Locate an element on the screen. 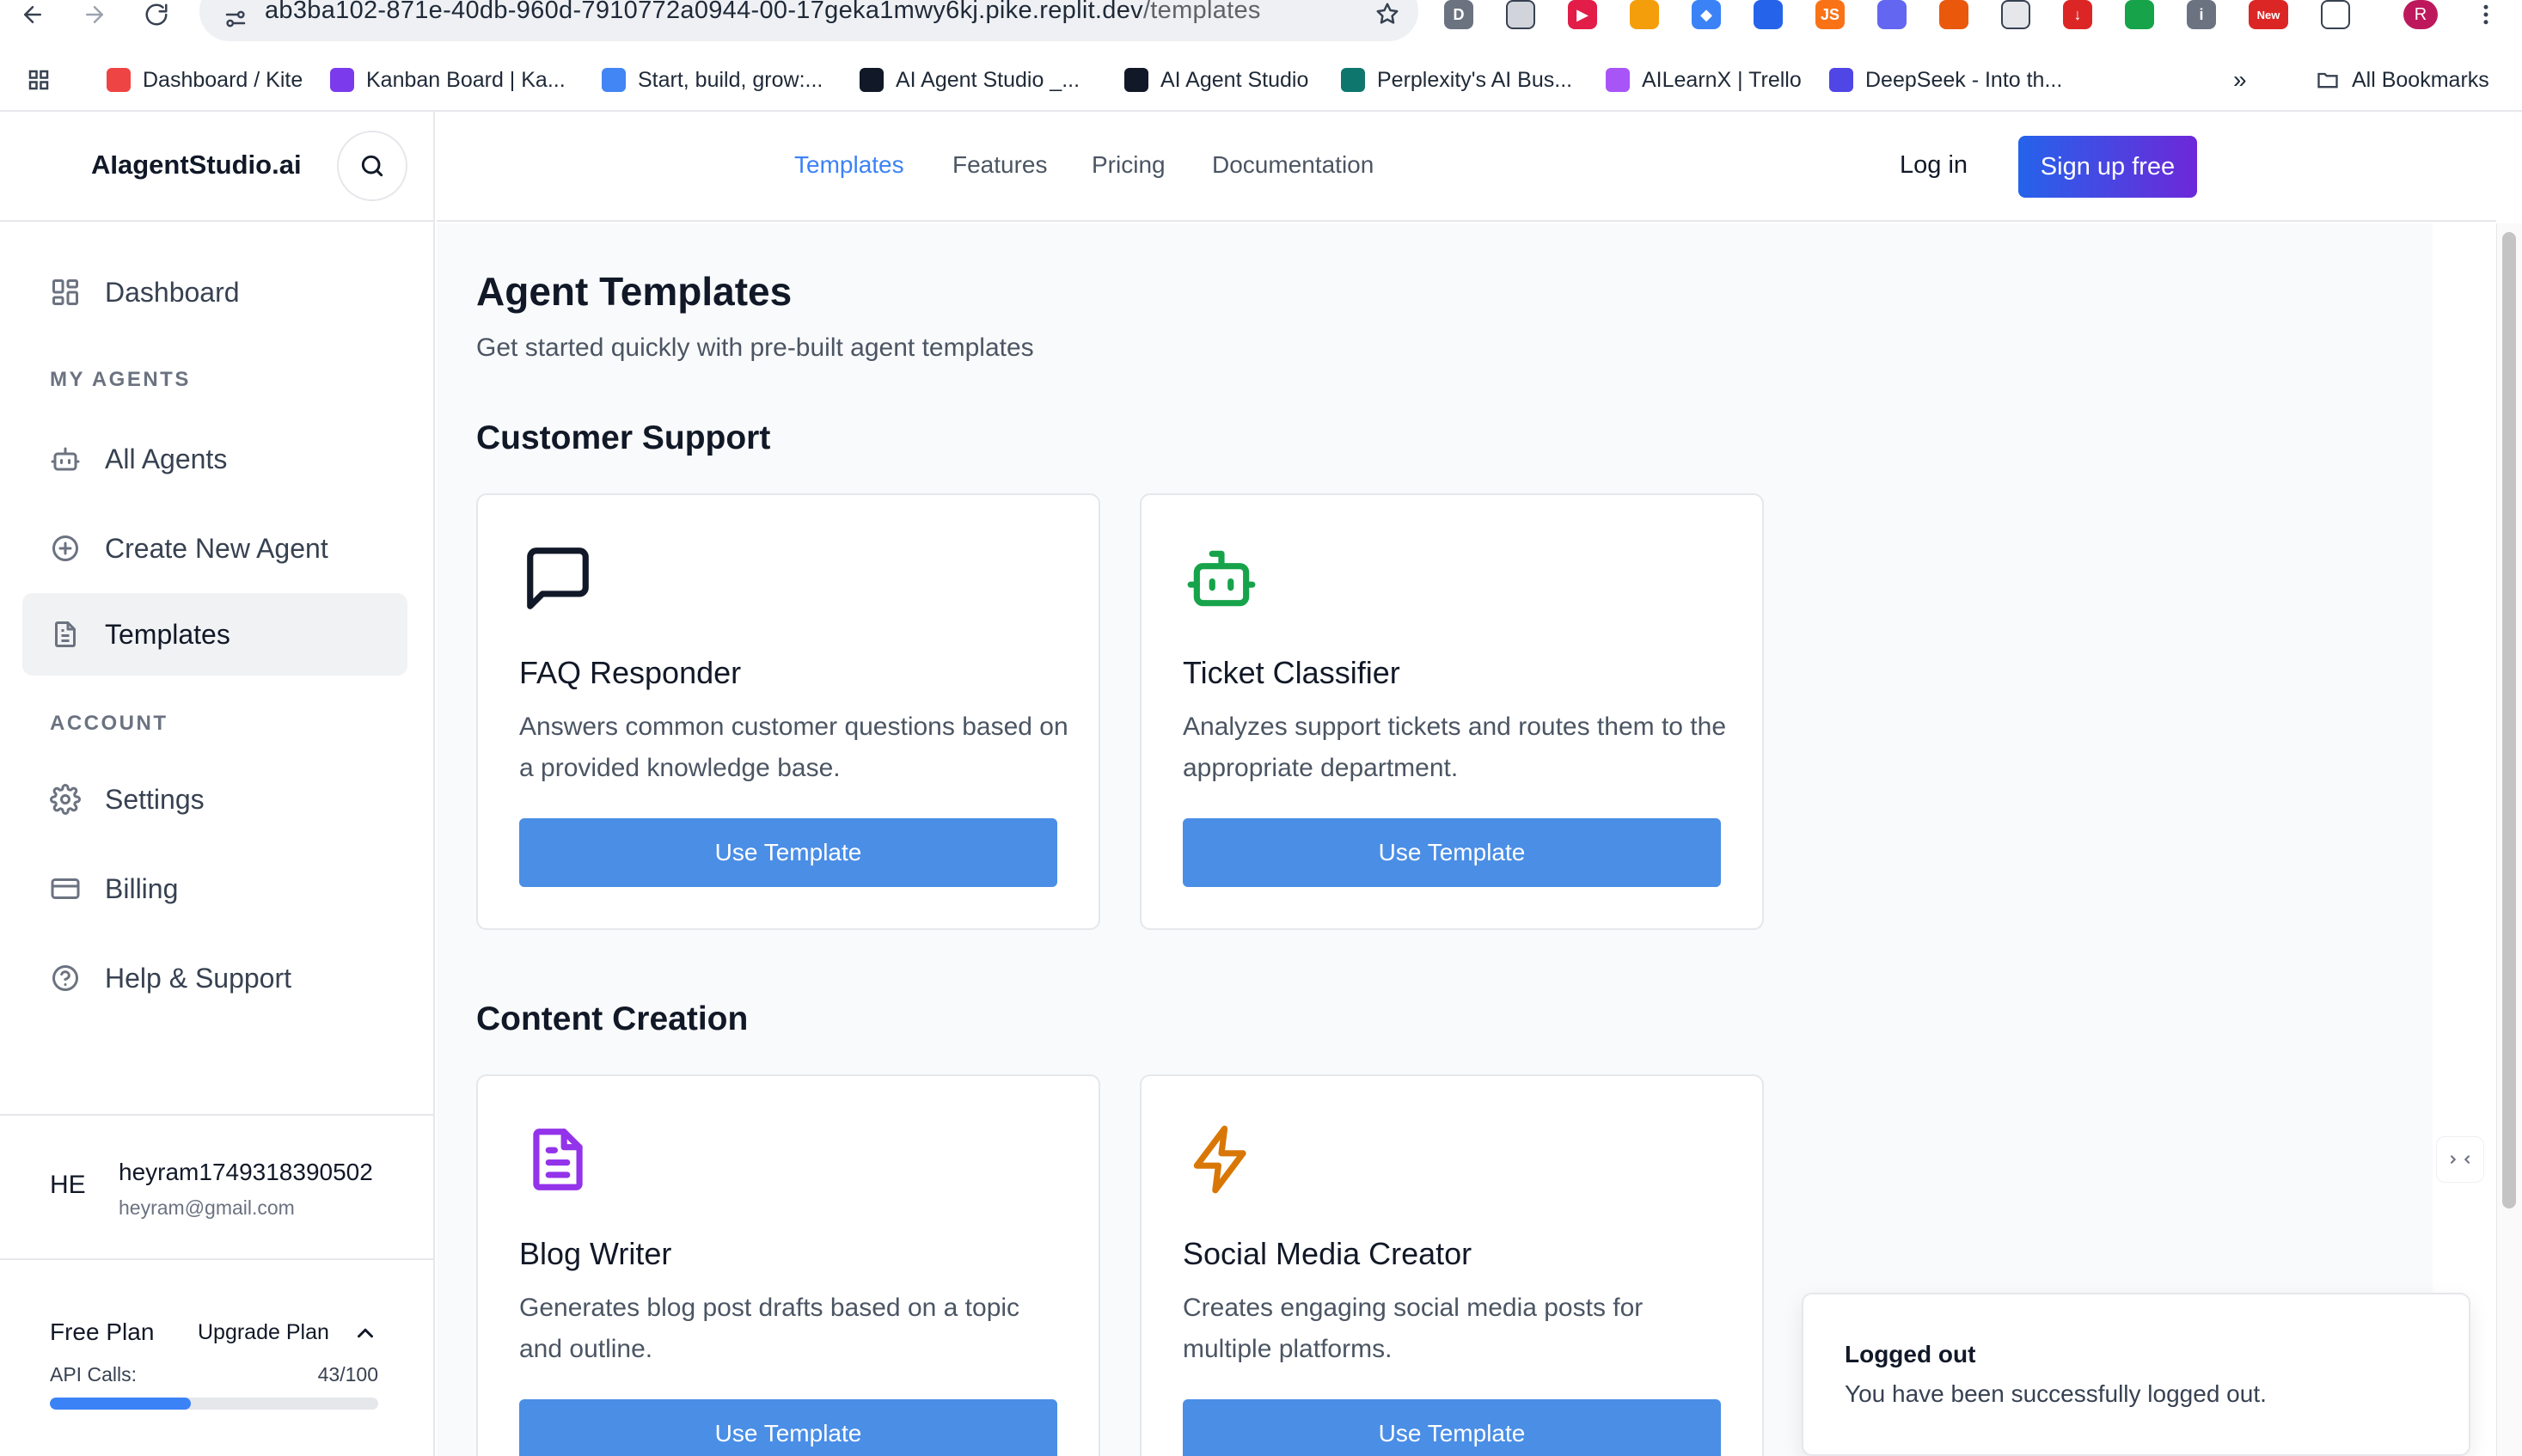  message-square-icon is located at coordinates (558, 578).